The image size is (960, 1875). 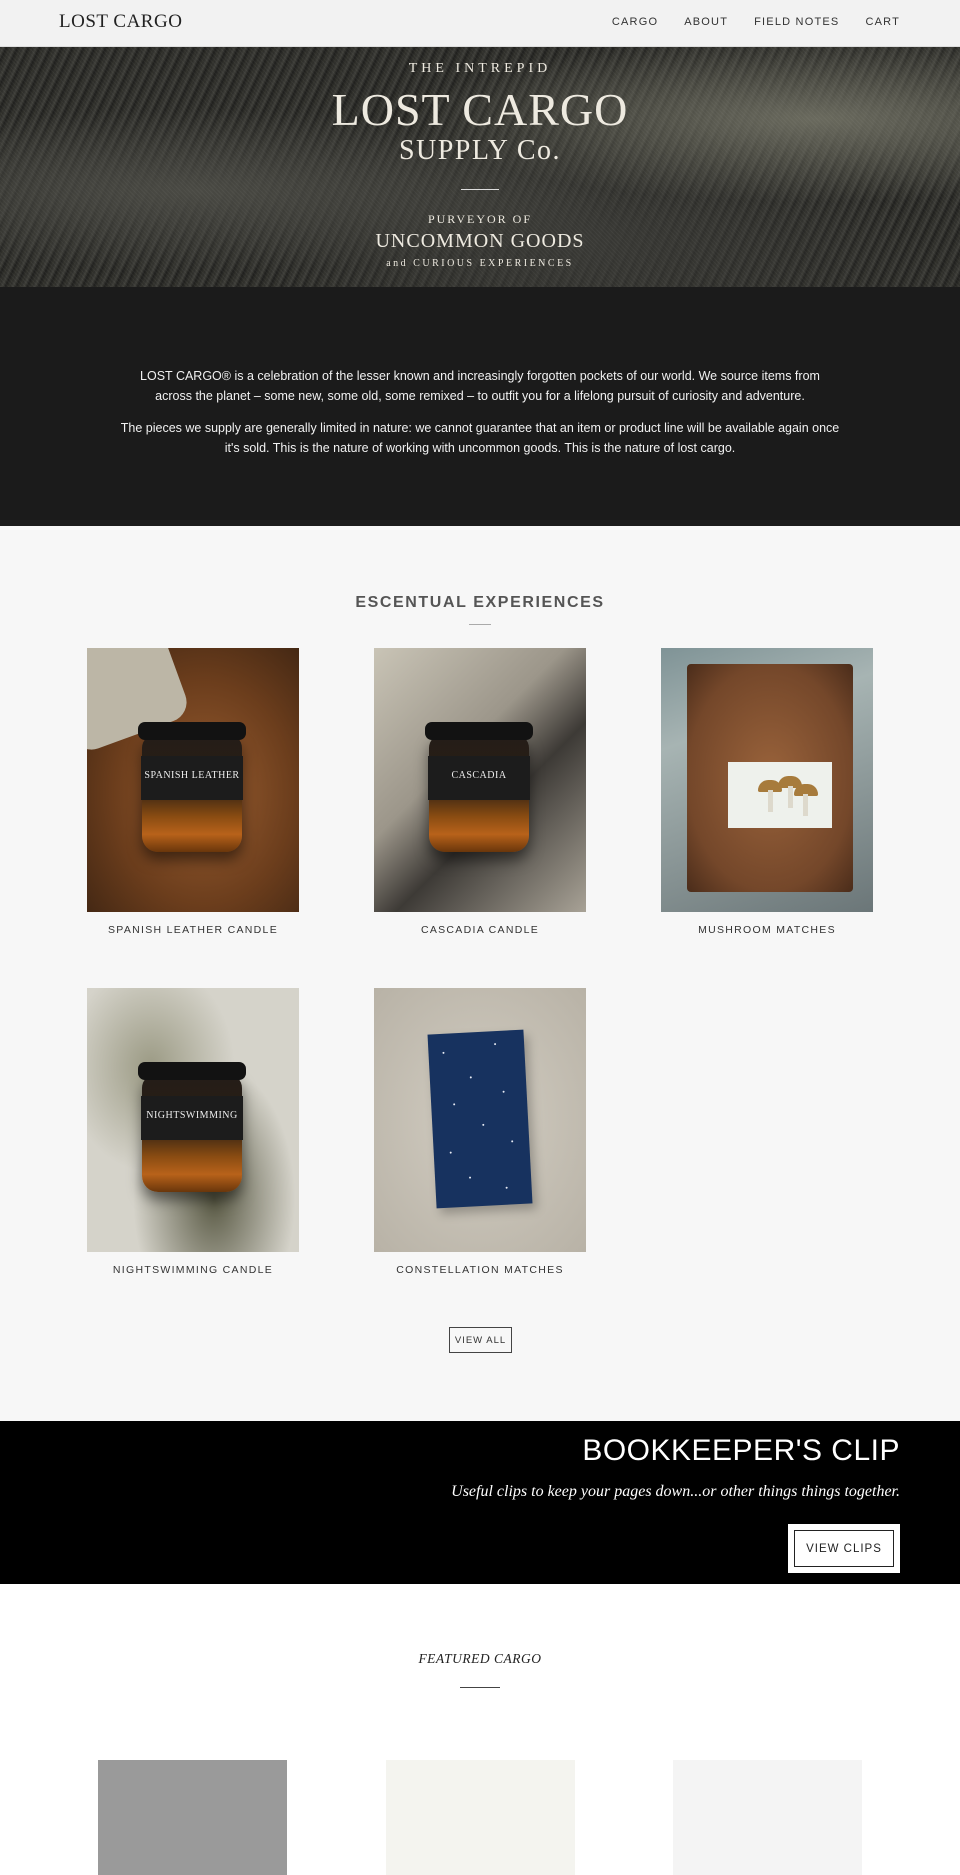 What do you see at coordinates (480, 189) in the screenshot?
I see `hero-divider` at bounding box center [480, 189].